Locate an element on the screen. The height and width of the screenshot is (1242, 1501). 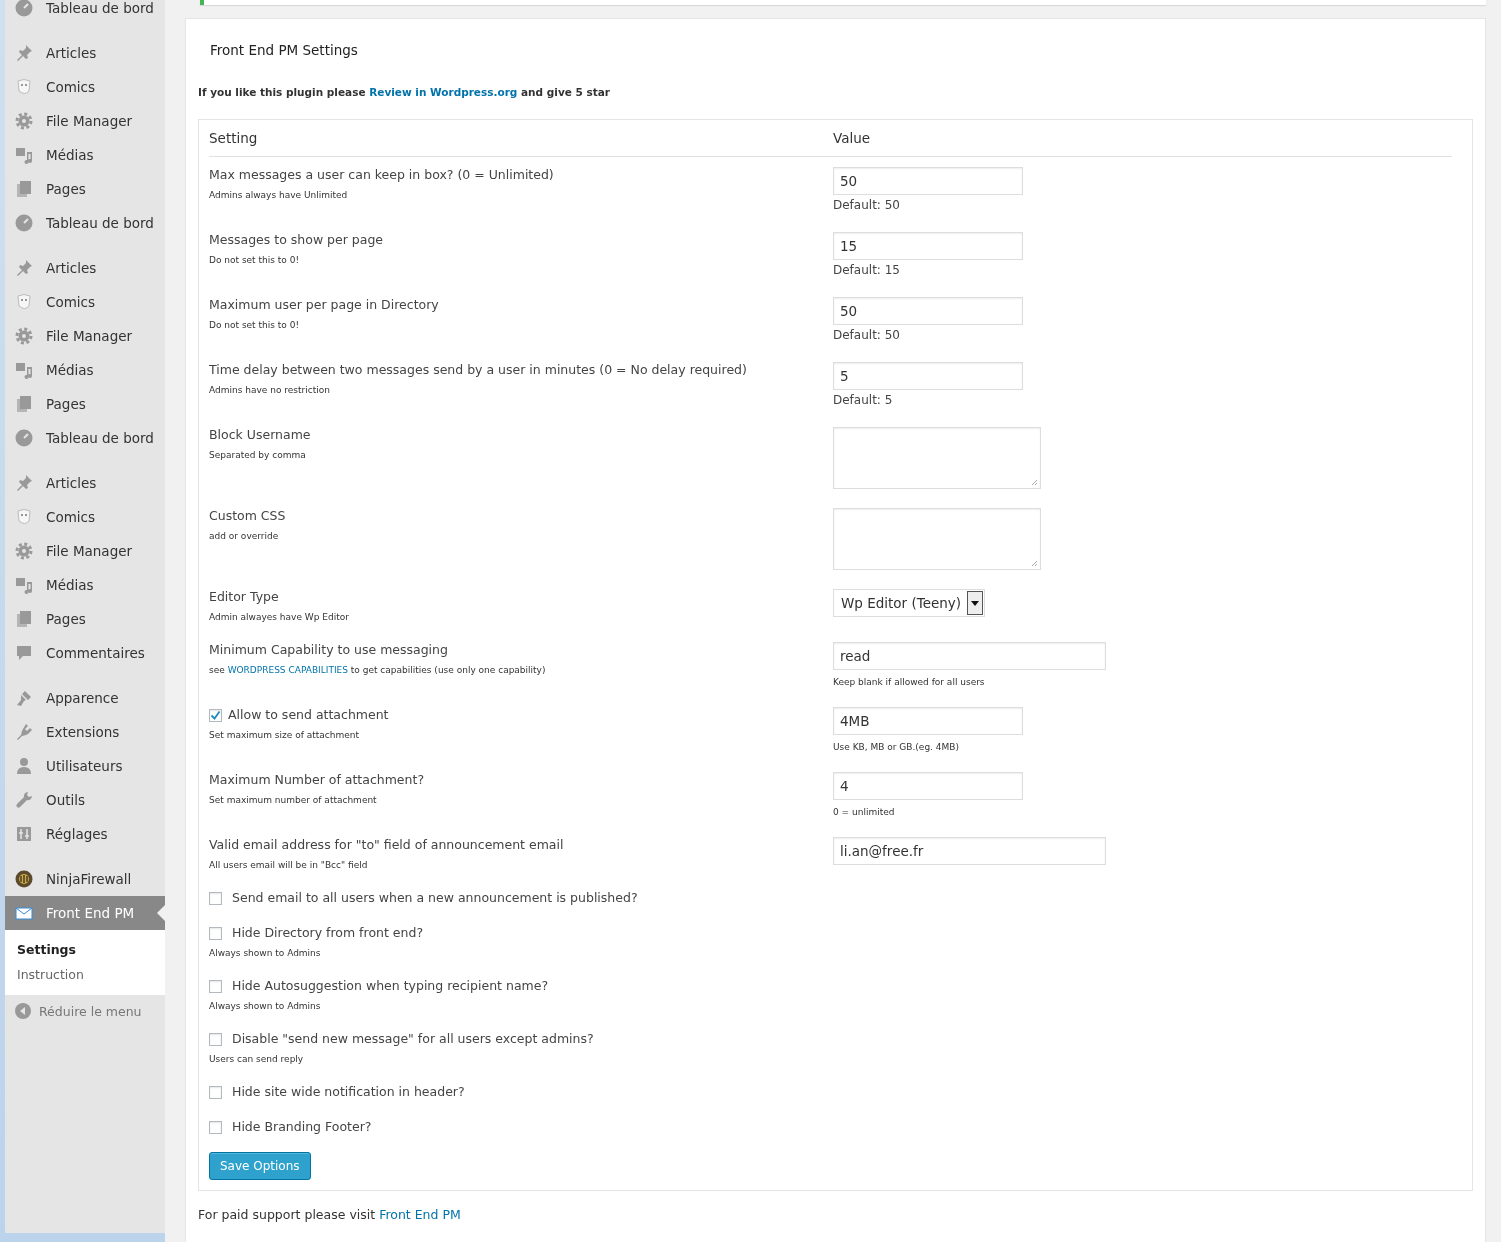
setting-label: Time delay between two messages send by a user in minutes (0 = No delay required) is located at coordinates (478, 370).